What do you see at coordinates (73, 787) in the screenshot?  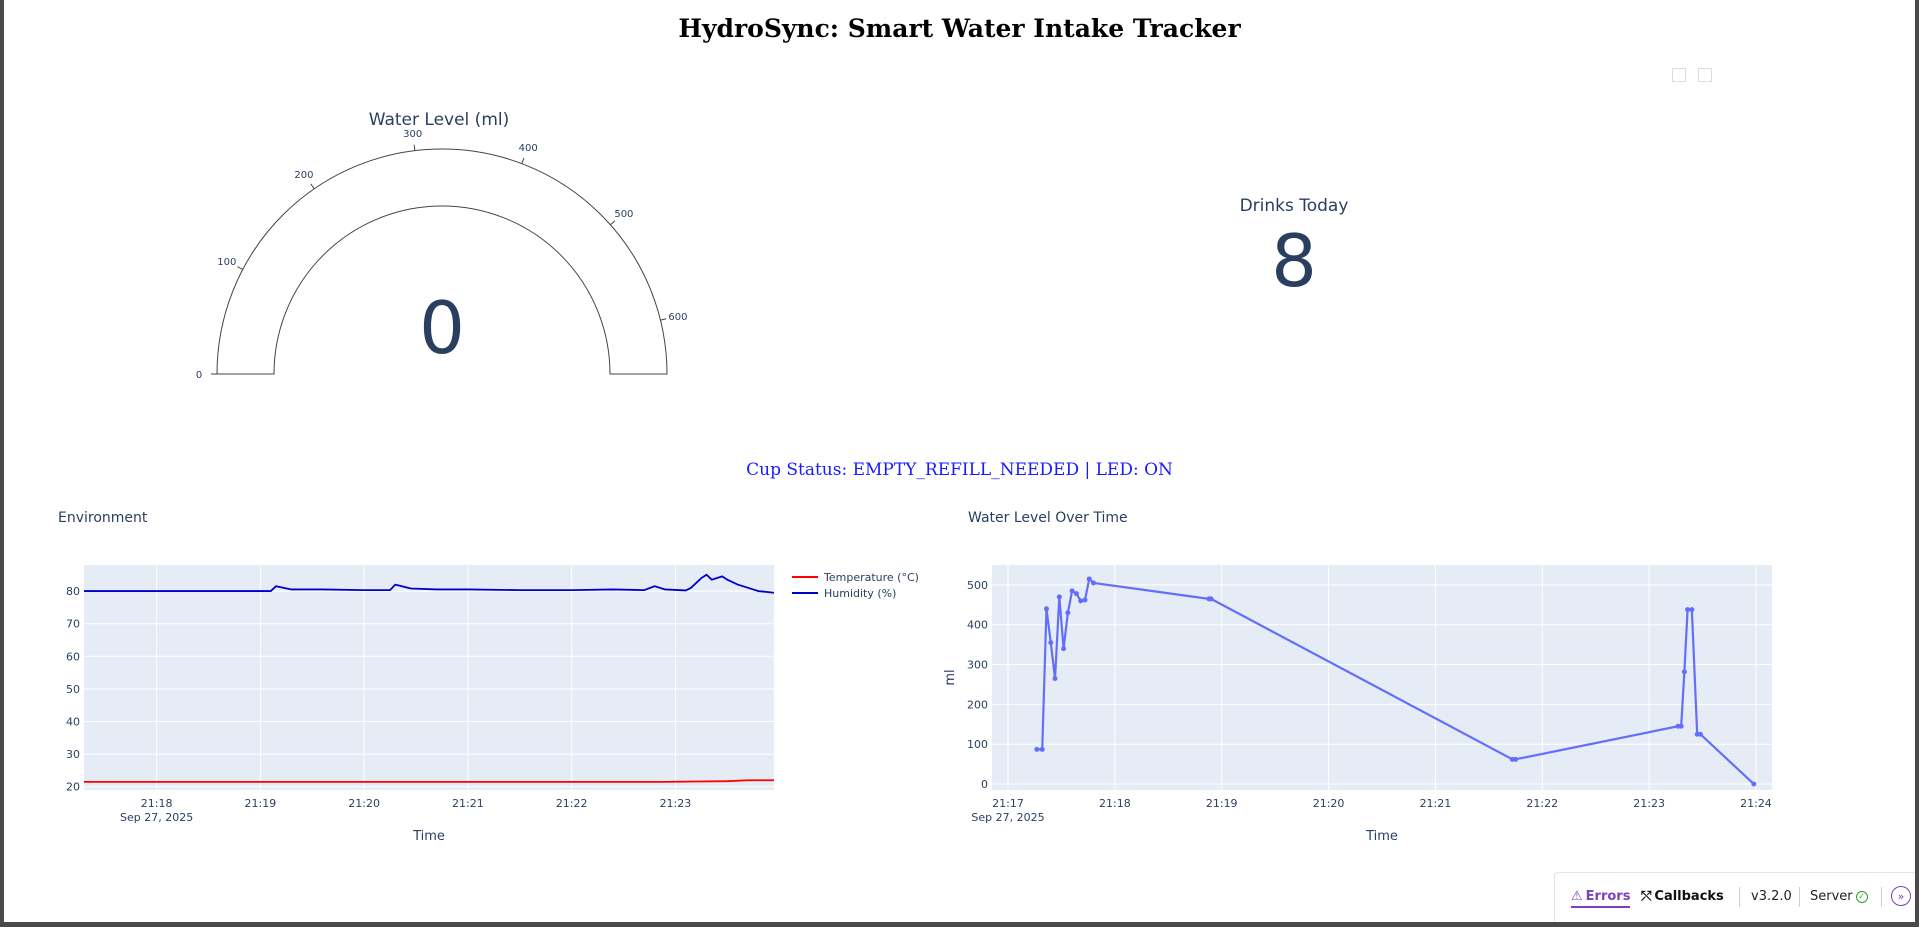 I see `y-tick-label: 20` at bounding box center [73, 787].